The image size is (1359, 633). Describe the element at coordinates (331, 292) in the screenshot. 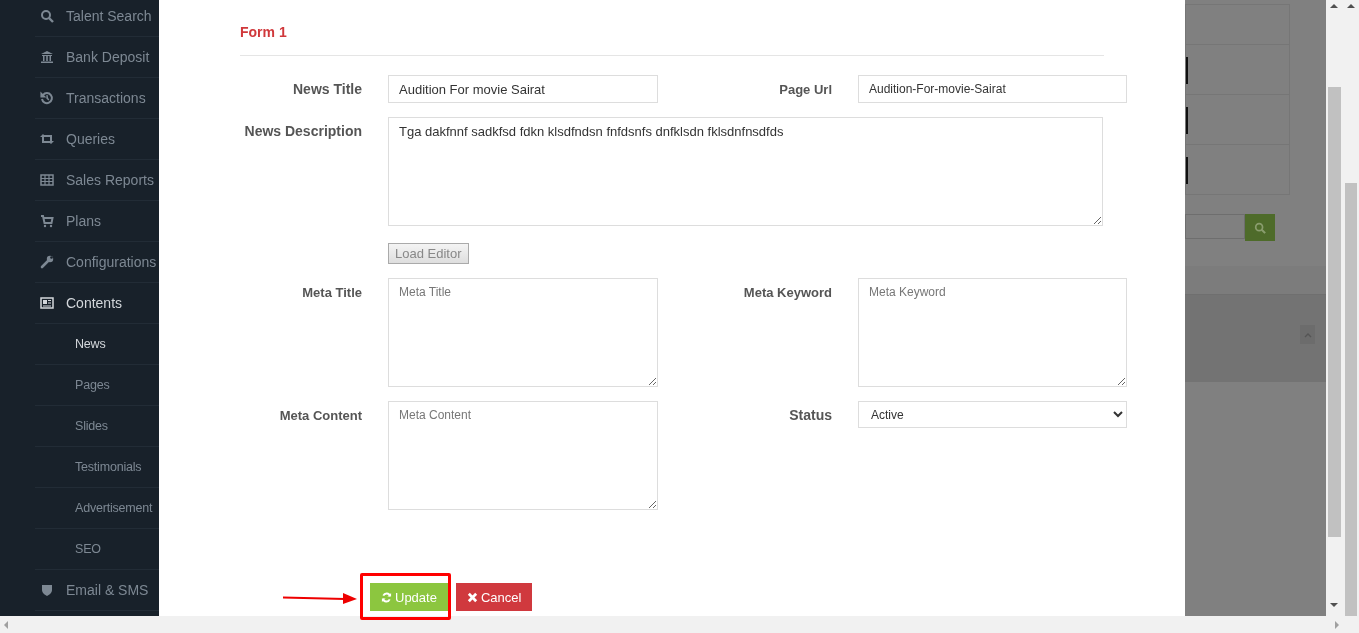

I see `field-label: Meta Title` at that location.